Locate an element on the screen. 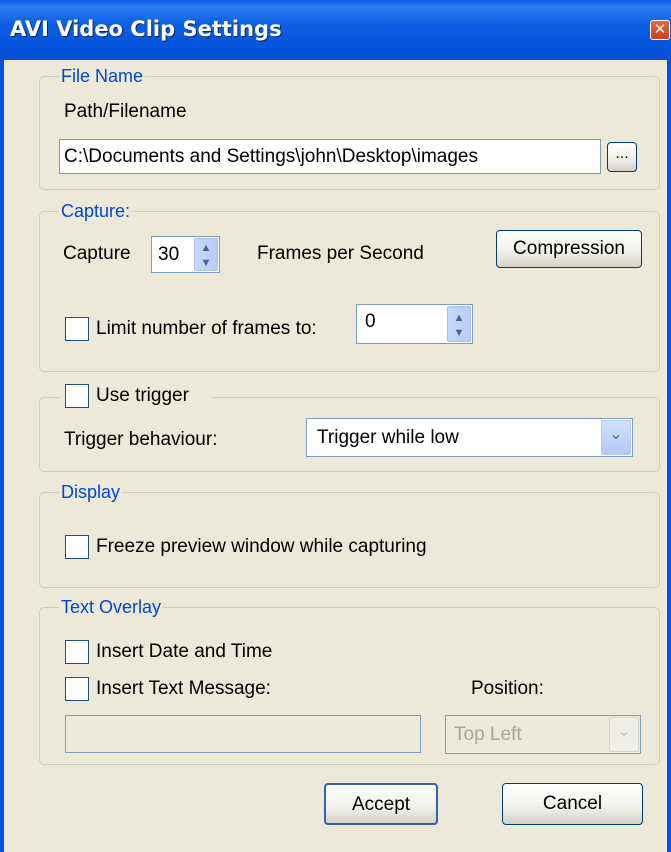 This screenshot has height=852, width=671. fps-spinner: 30 ▲ ▼ is located at coordinates (185, 254).